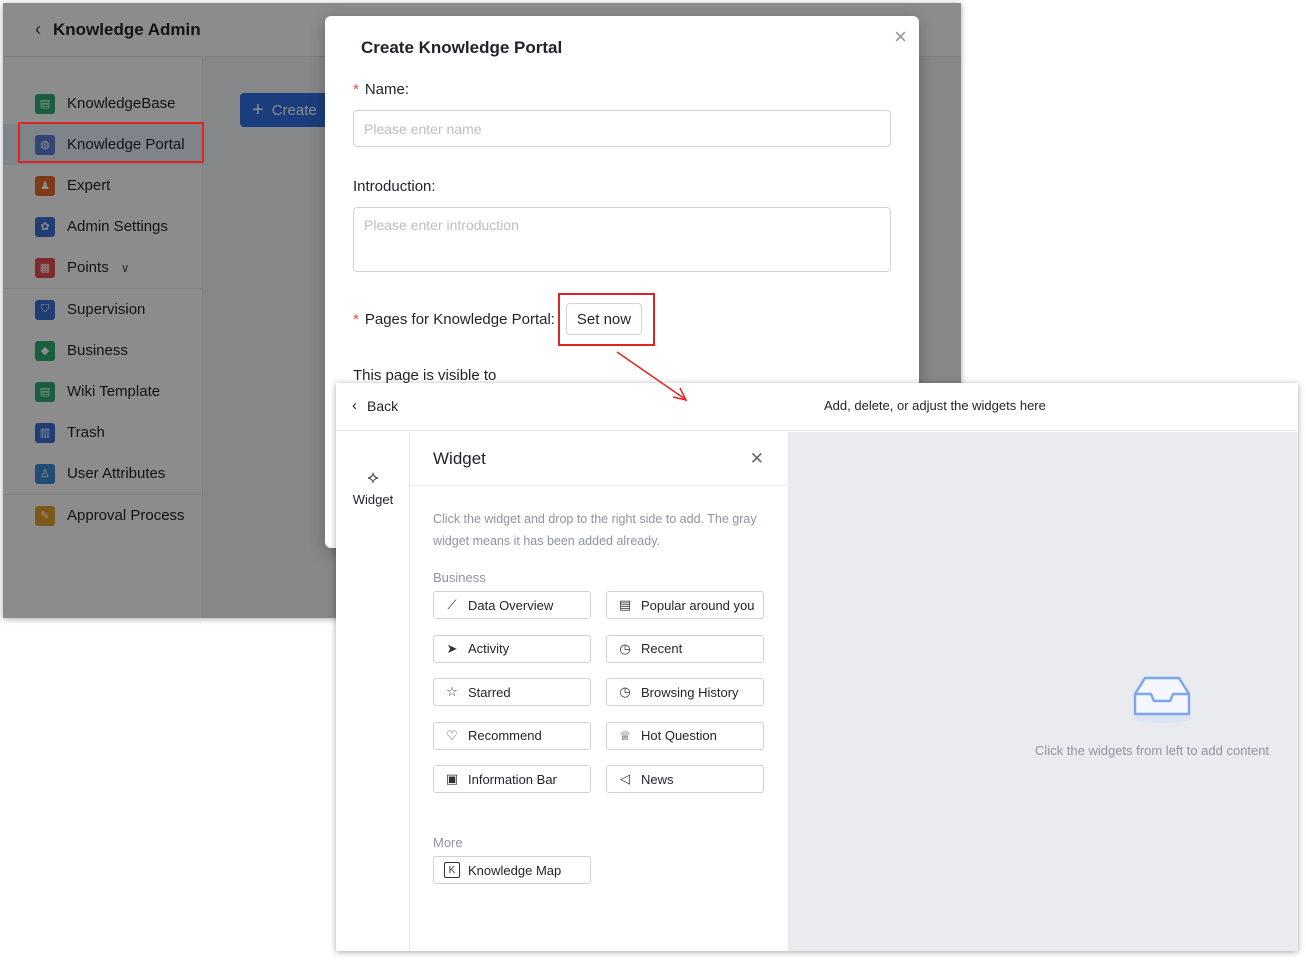 This screenshot has height=961, width=1306. What do you see at coordinates (625, 604) in the screenshot?
I see `popular-doc-icon: ▤` at bounding box center [625, 604].